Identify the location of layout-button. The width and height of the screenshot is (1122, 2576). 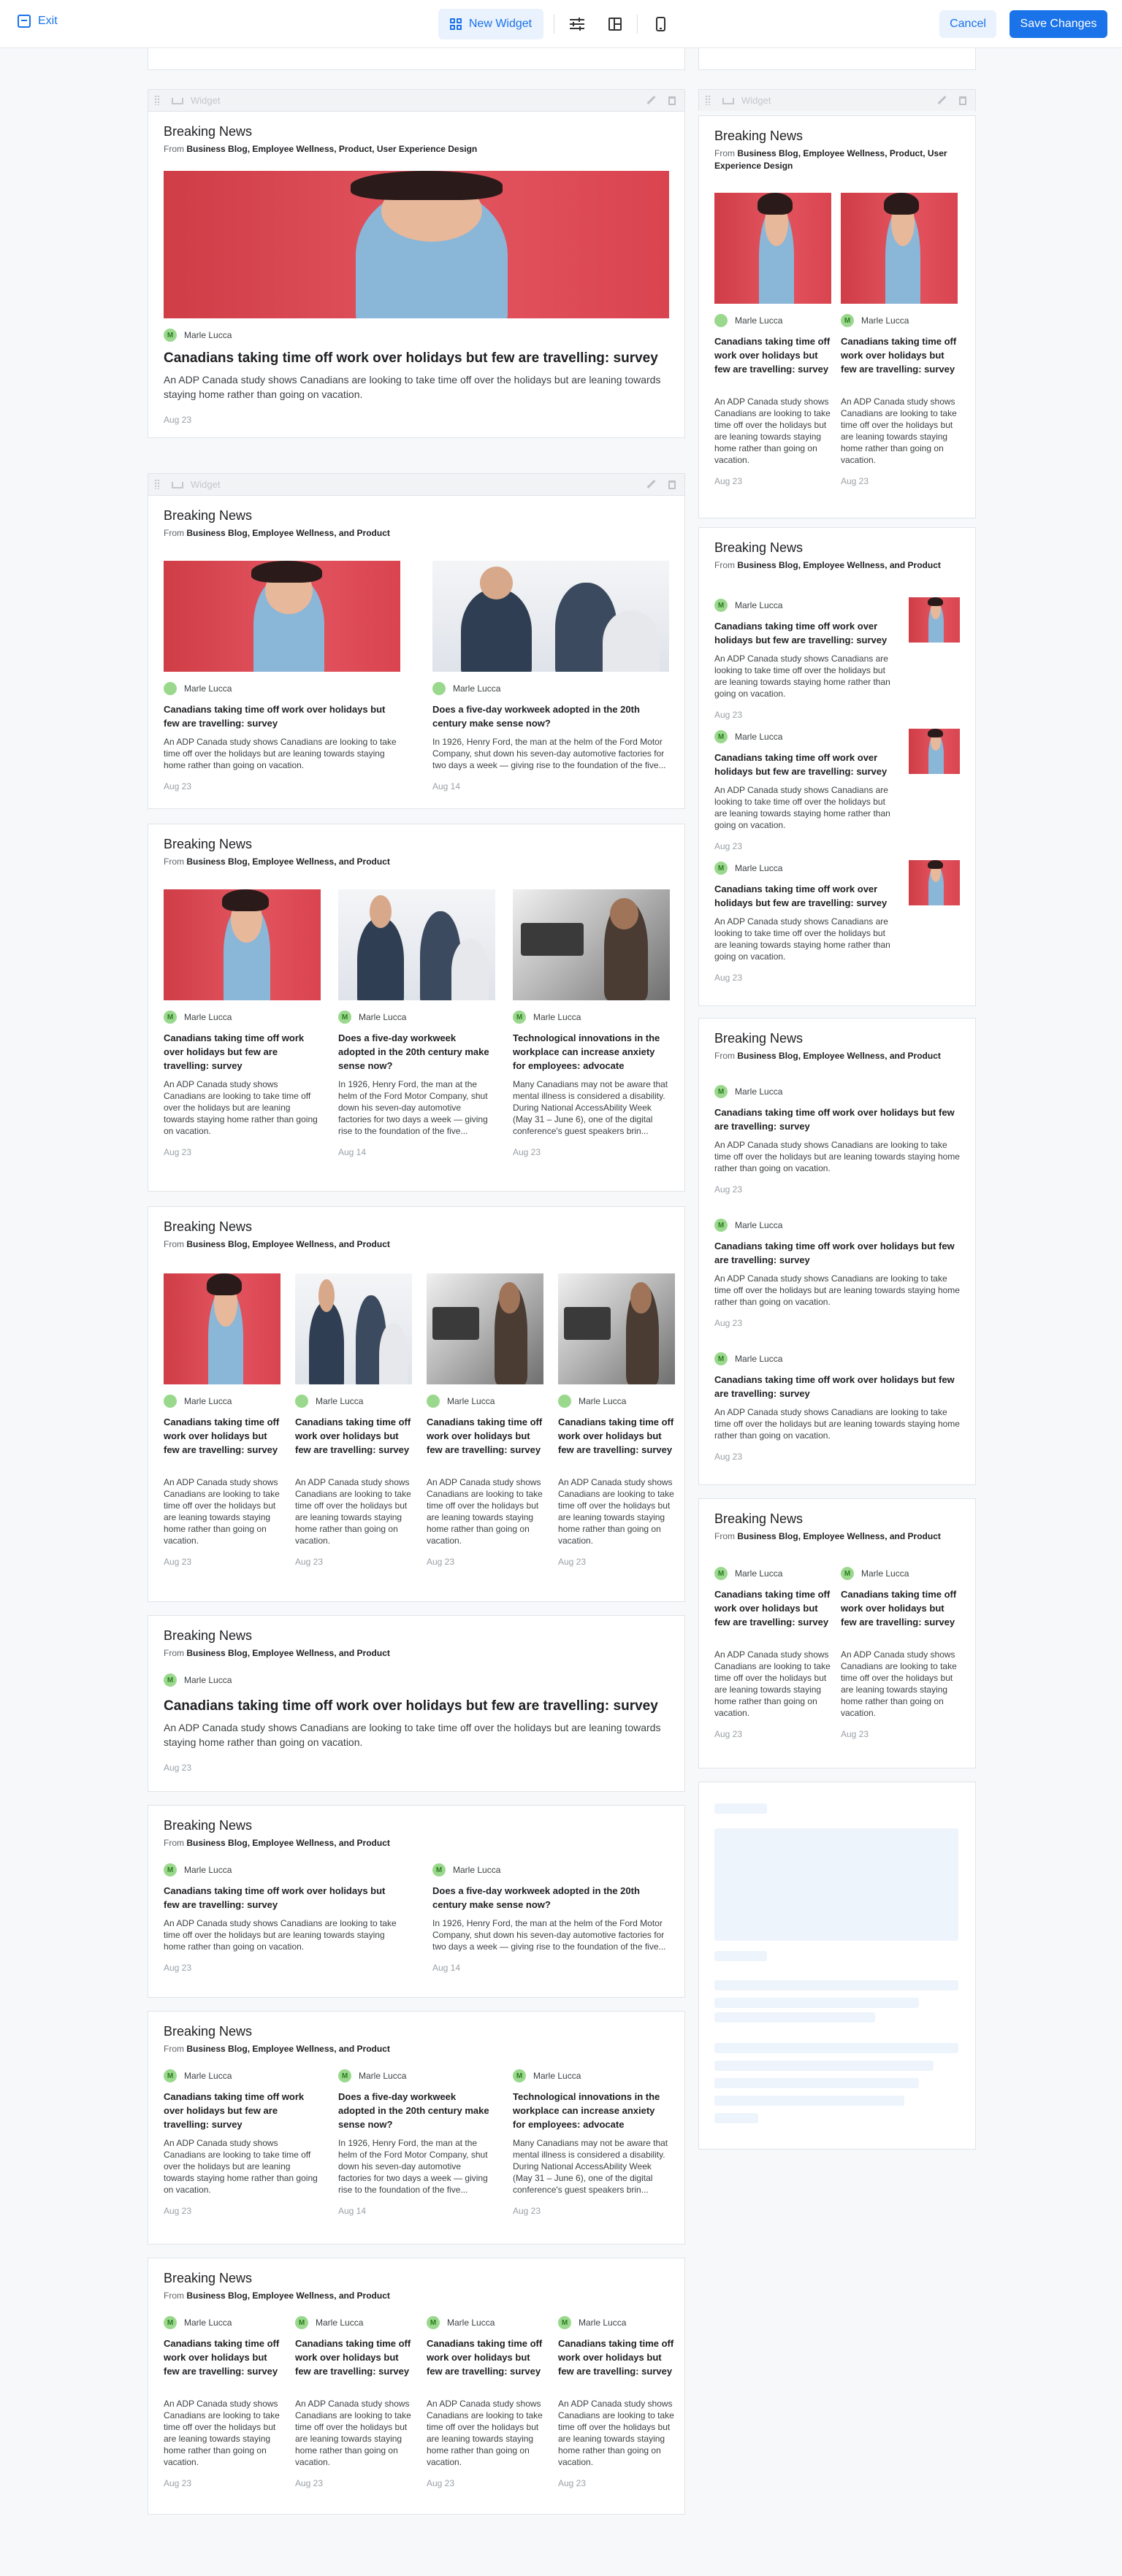
(615, 24).